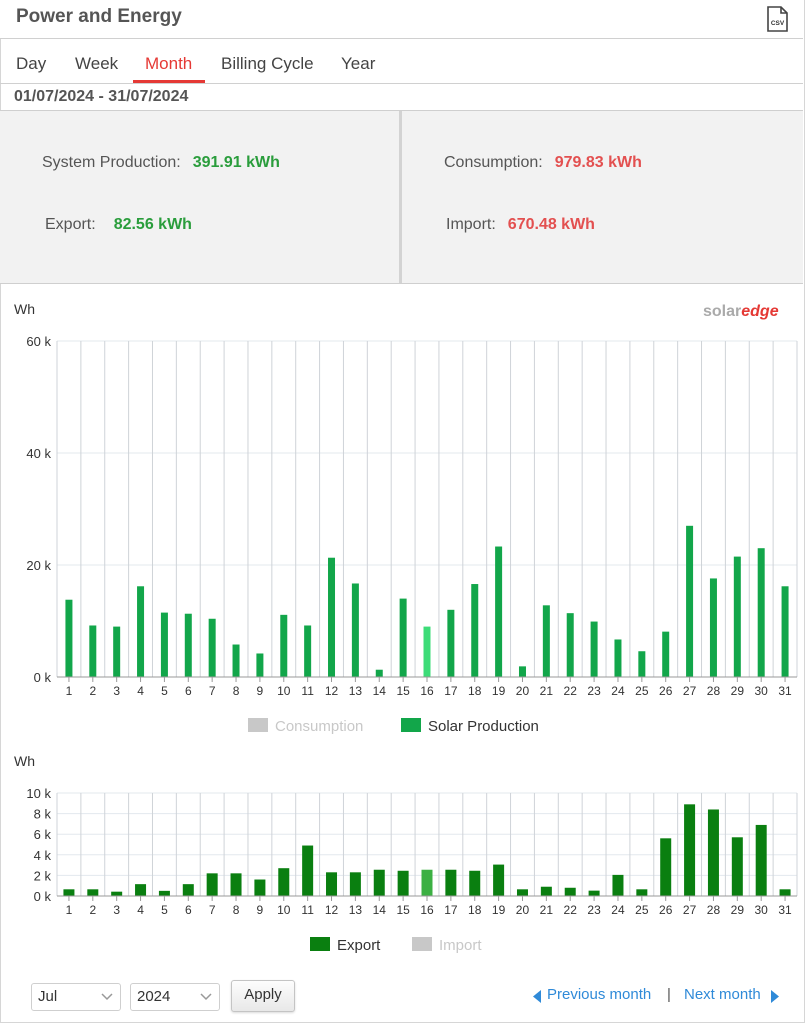  I want to click on x-tick-label: 24, so click(618, 691).